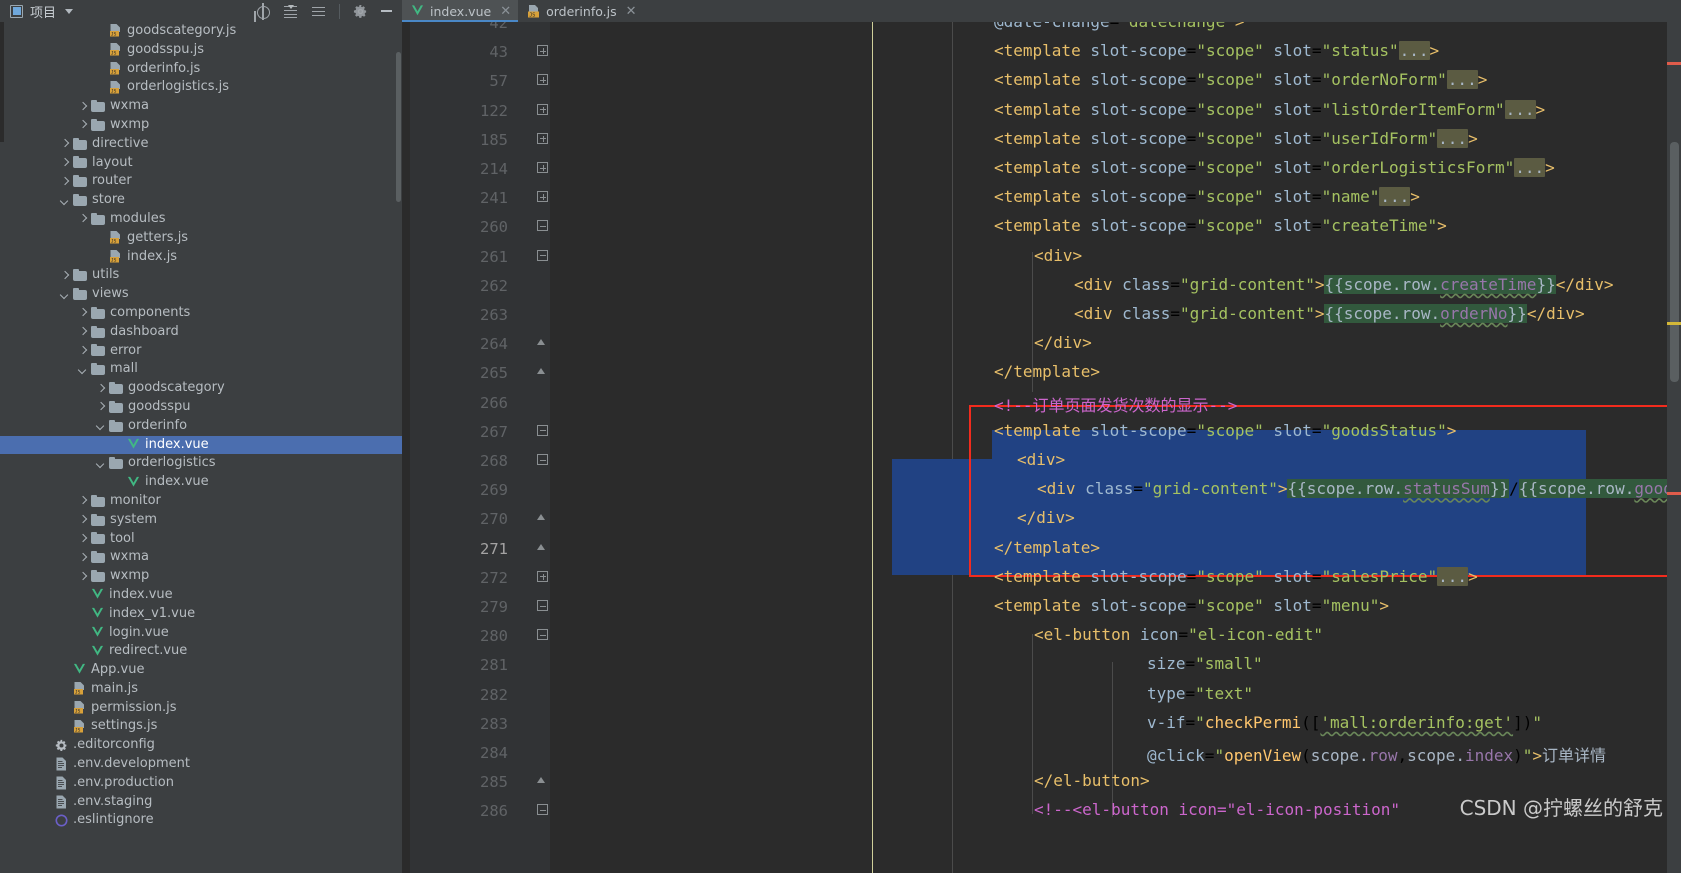  I want to click on tree-item--eslintignore: .eslintignore, so click(201, 820).